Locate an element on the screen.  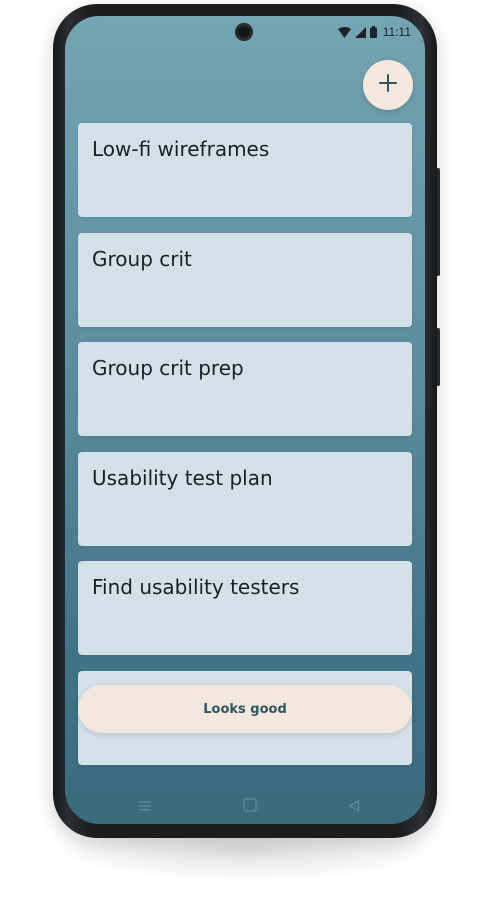
home-button is located at coordinates (250, 806).